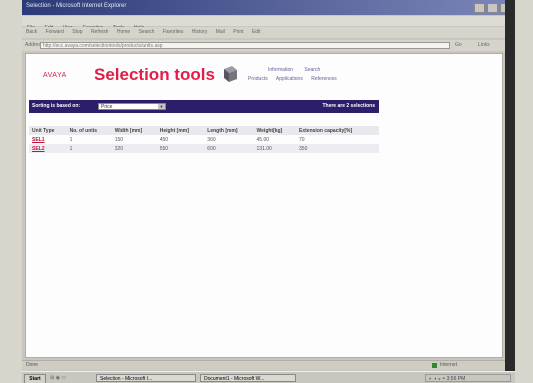  I want to click on nav-search-link: Search, so click(312, 70).